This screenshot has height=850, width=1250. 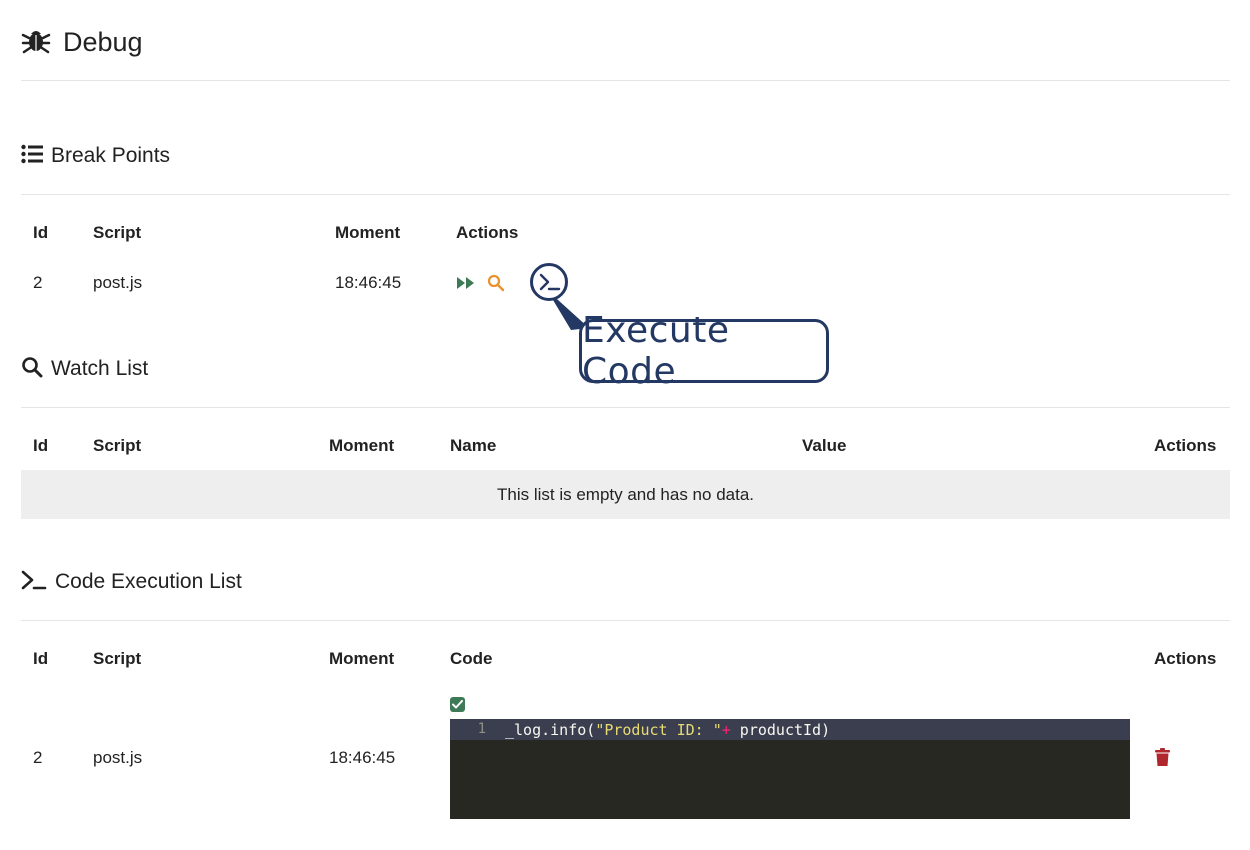 I want to click on watch-list-header: Watch List, so click(x=84, y=369).